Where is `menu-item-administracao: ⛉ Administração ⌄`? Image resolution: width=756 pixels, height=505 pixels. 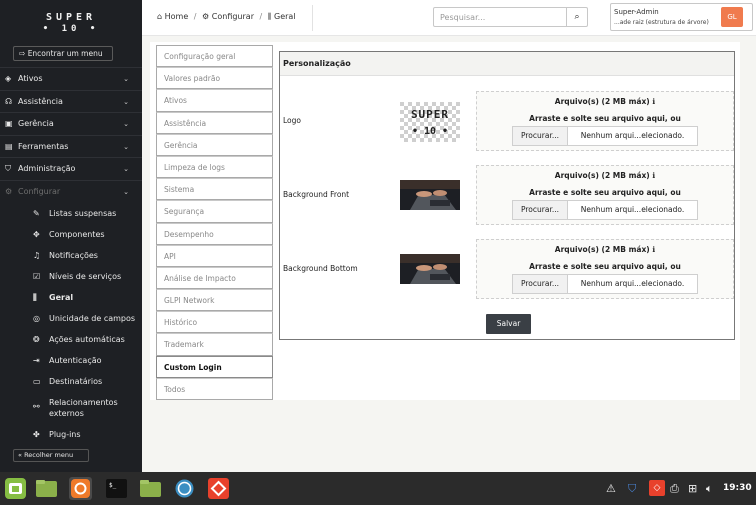
menu-item-administracao: ⛉ Administração ⌄ is located at coordinates (71, 168).